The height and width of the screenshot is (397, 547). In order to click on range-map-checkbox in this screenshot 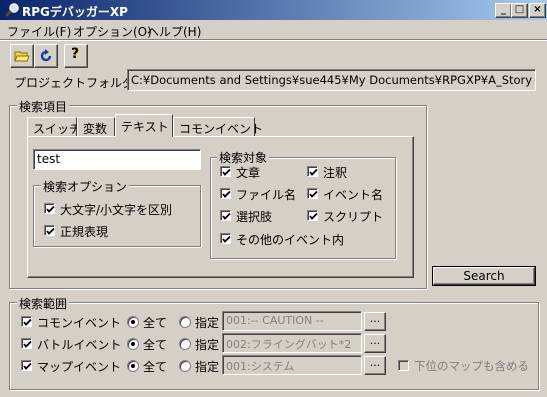, I will do `click(26, 365)`.